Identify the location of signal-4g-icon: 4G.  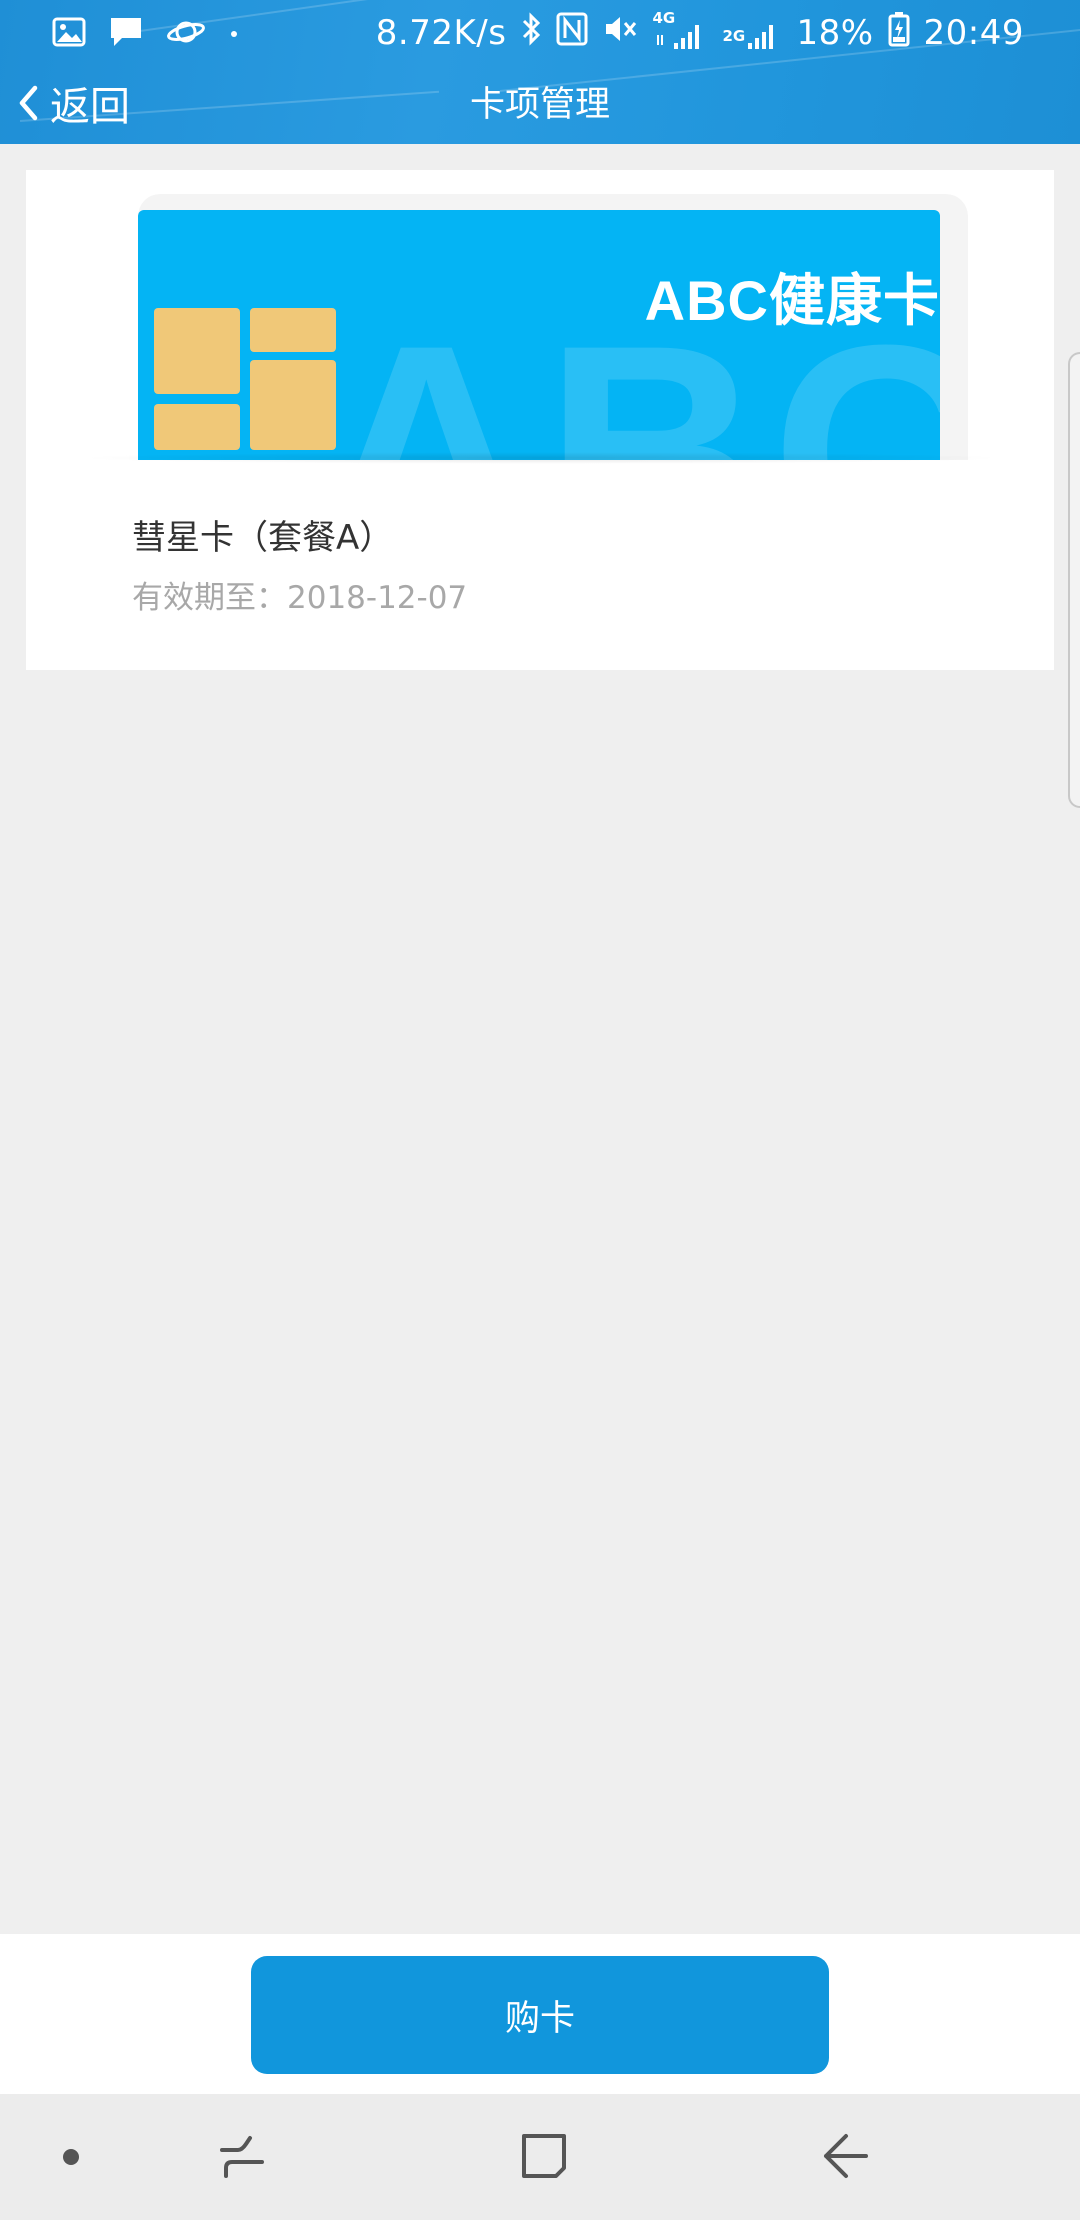
(680, 31).